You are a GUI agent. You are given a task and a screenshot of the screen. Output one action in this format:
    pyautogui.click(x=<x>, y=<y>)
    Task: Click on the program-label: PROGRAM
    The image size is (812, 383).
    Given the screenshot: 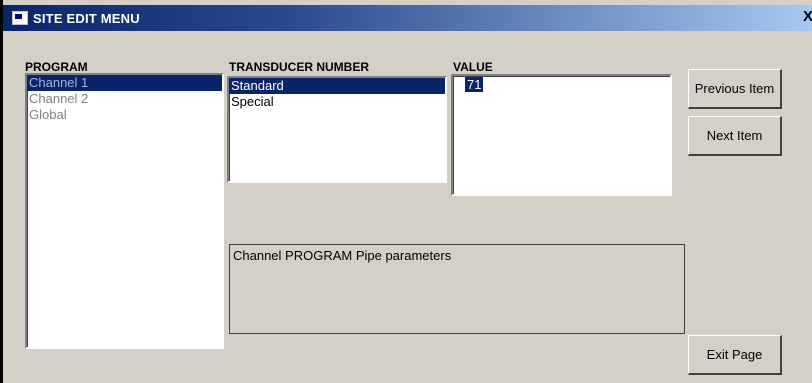 What is the action you would take?
    pyautogui.click(x=56, y=67)
    